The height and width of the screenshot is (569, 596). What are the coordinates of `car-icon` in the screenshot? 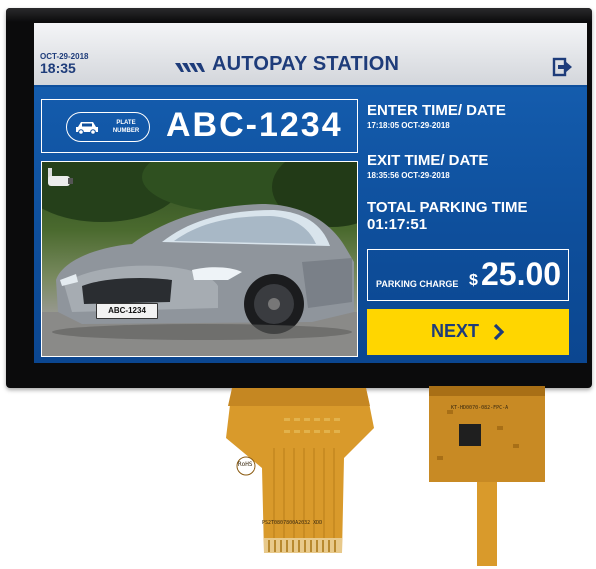 It's located at (87, 128).